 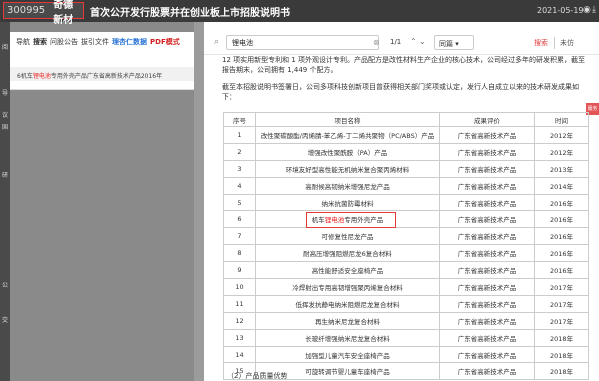 What do you see at coordinates (347, 135) in the screenshot?
I see `project-name: 改性聚碳酸酯/丙烯腈-苯乙烯-丁二烯共聚物（PC/ABS）产品` at bounding box center [347, 135].